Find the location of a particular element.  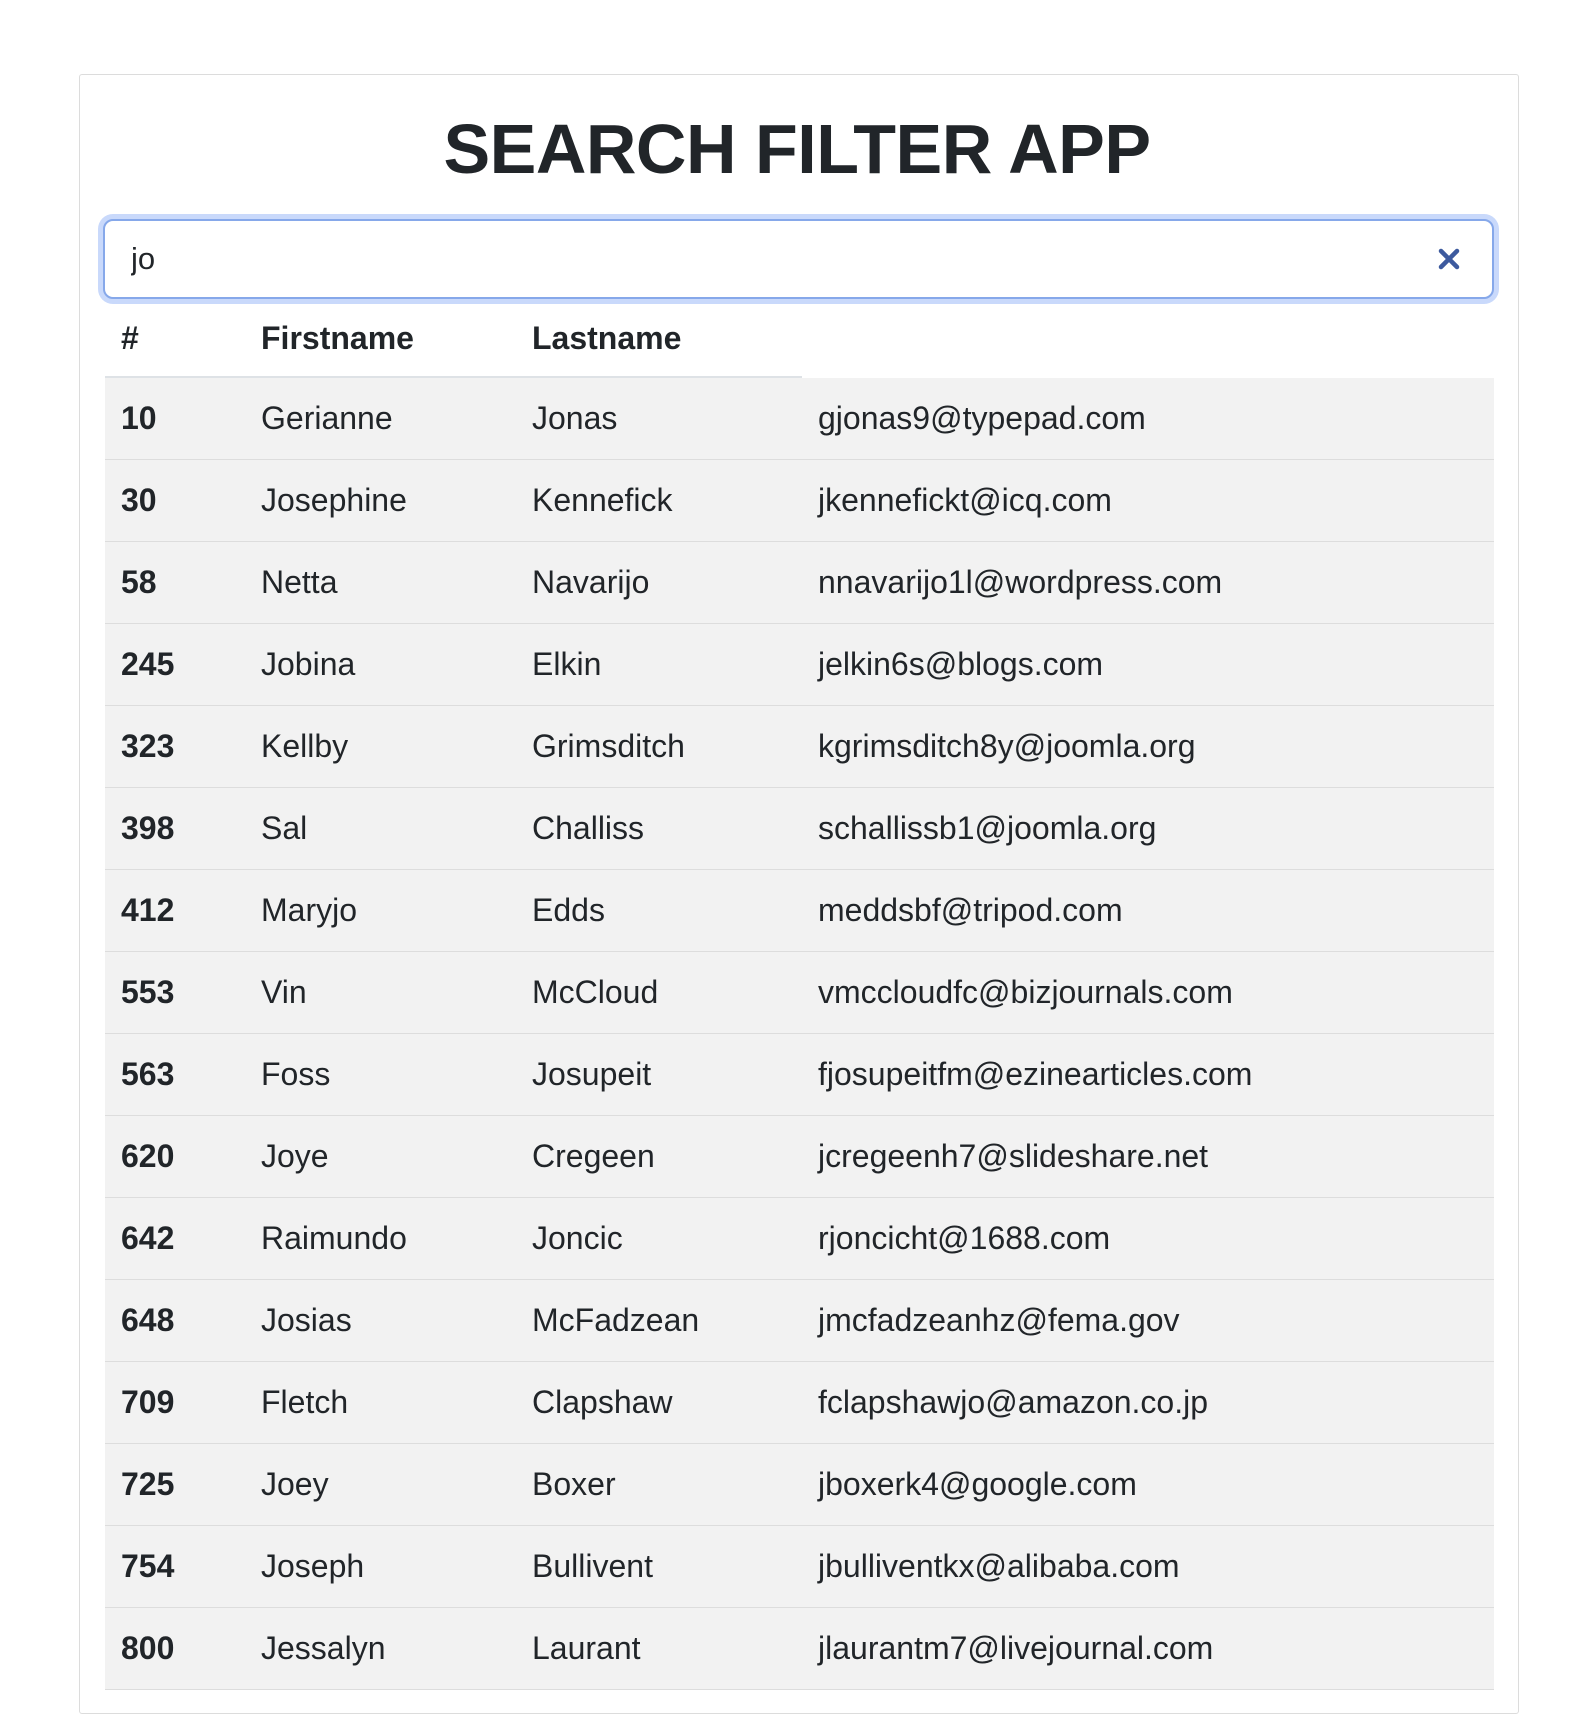

cell-lastname: Boxer is located at coordinates (574, 1484).